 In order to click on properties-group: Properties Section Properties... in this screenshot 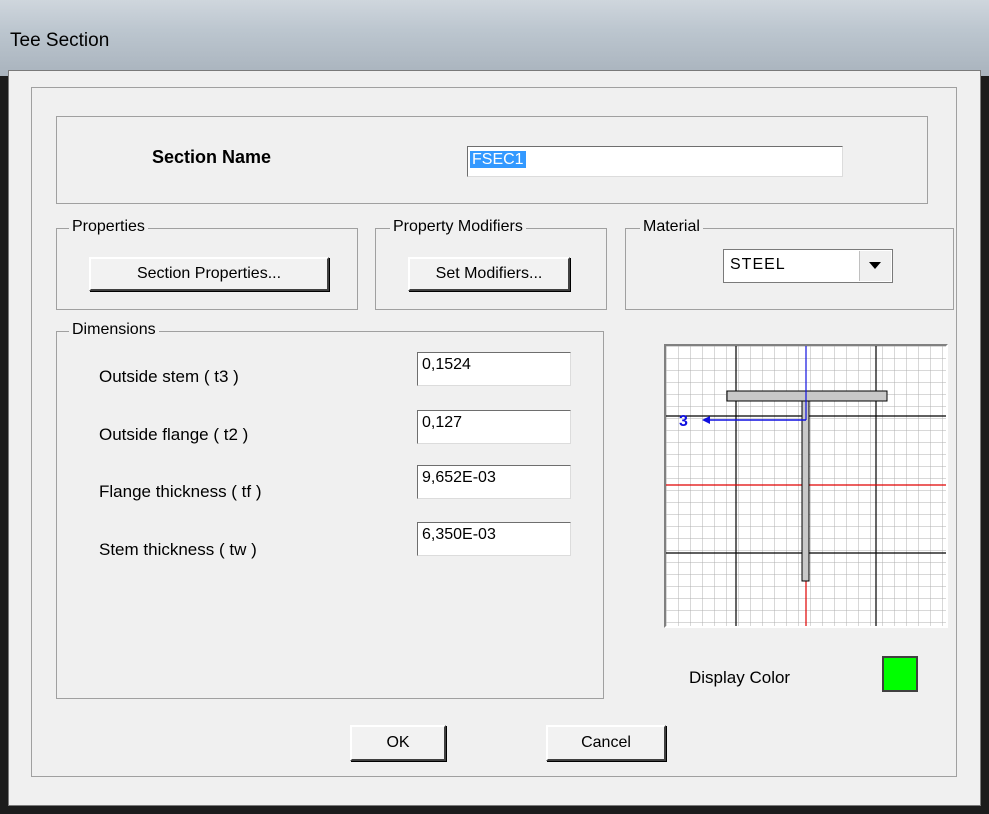, I will do `click(207, 264)`.